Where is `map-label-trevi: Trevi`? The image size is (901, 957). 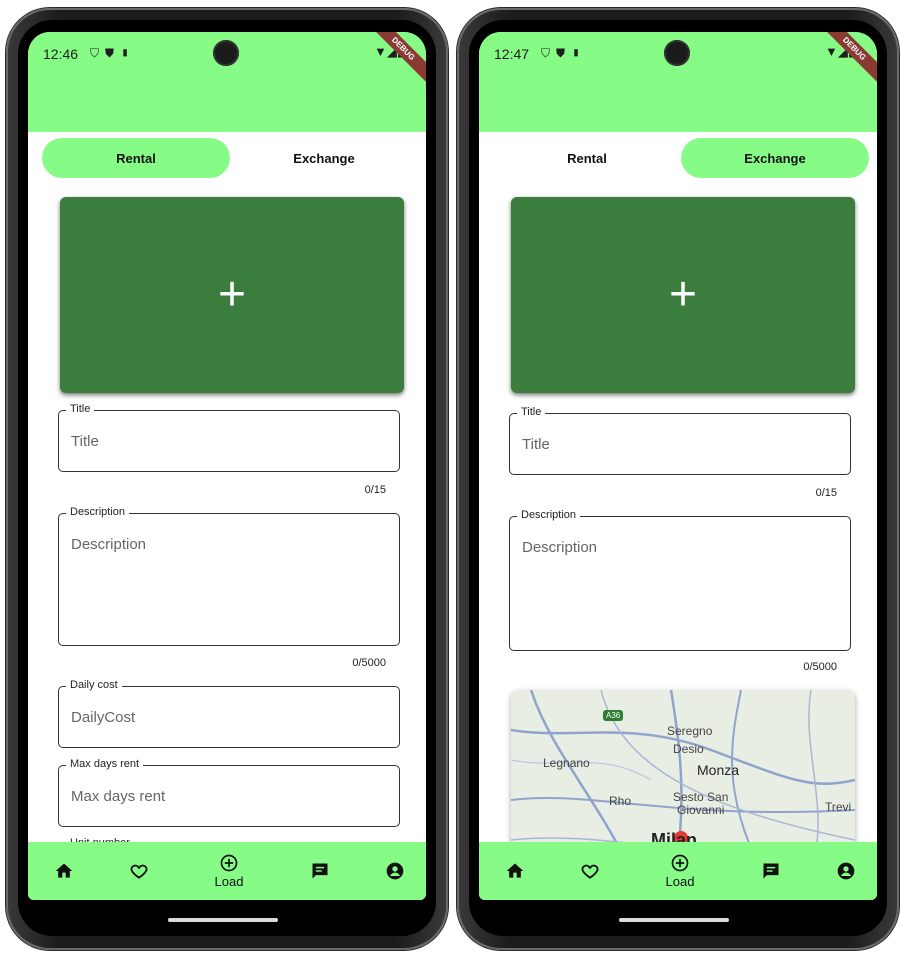 map-label-trevi: Trevi is located at coordinates (838, 807).